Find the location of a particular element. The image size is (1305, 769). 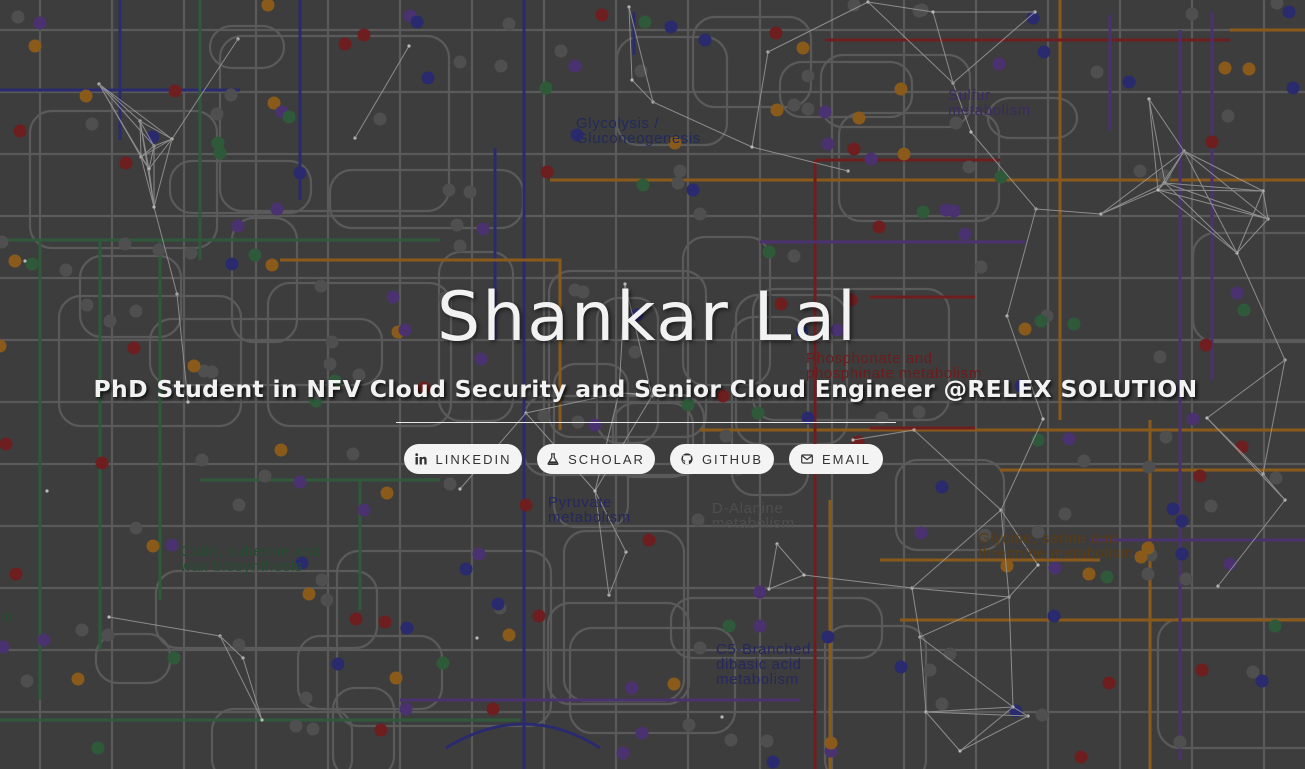

email-button: EMAIL is located at coordinates (836, 459).